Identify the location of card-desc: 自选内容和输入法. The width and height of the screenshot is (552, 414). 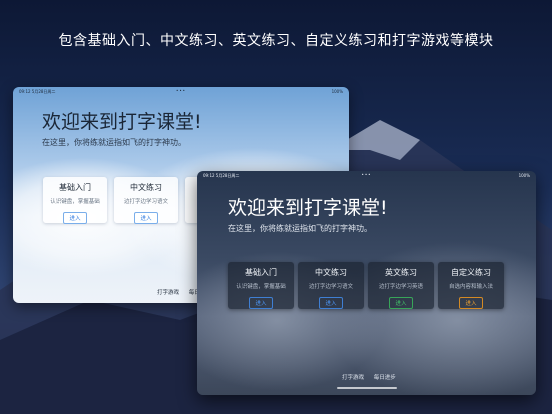
(470, 287).